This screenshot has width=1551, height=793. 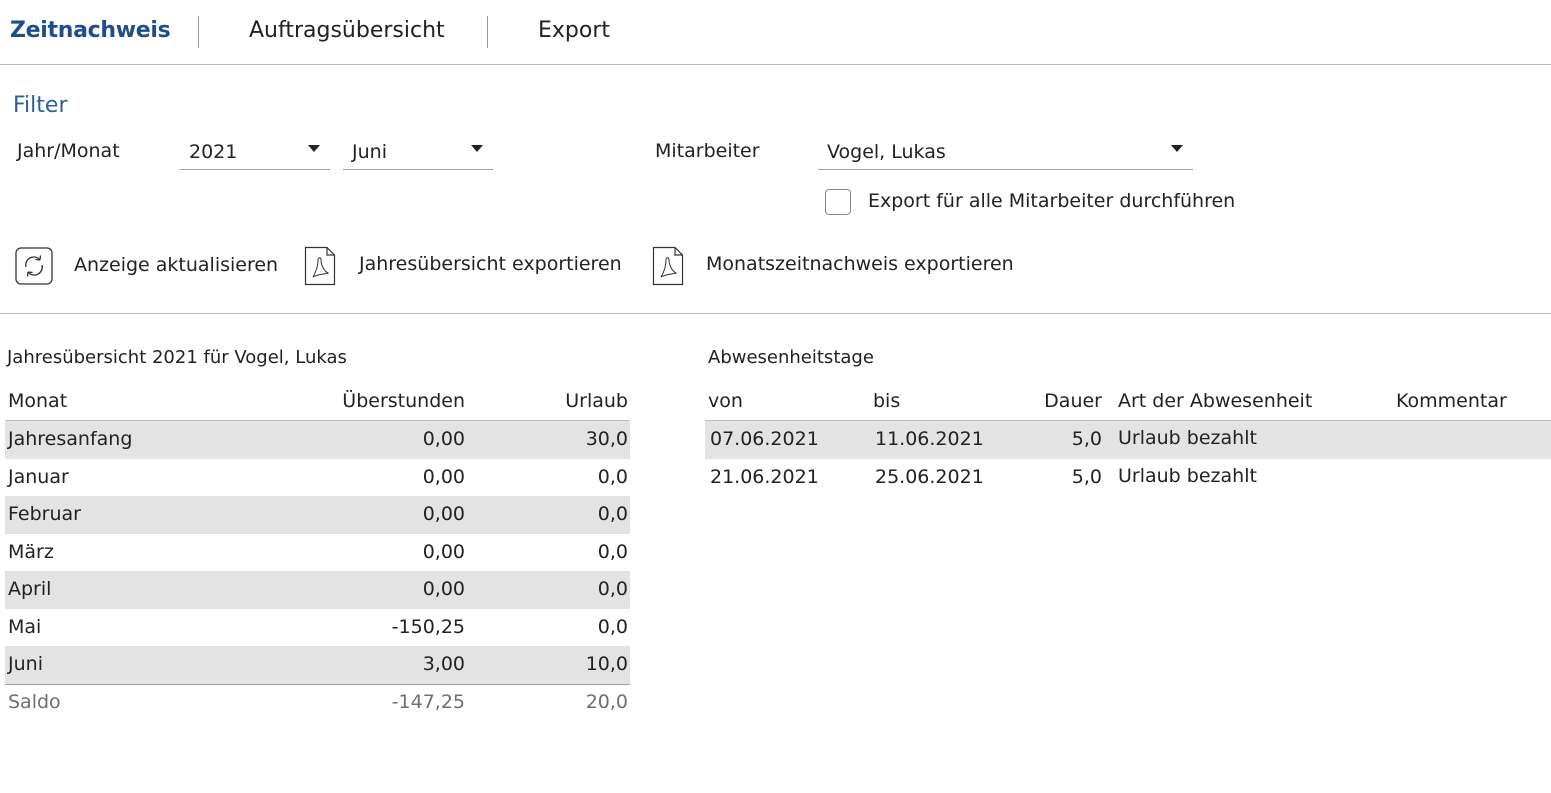 I want to click on cell-monat: Januar, so click(x=38, y=476).